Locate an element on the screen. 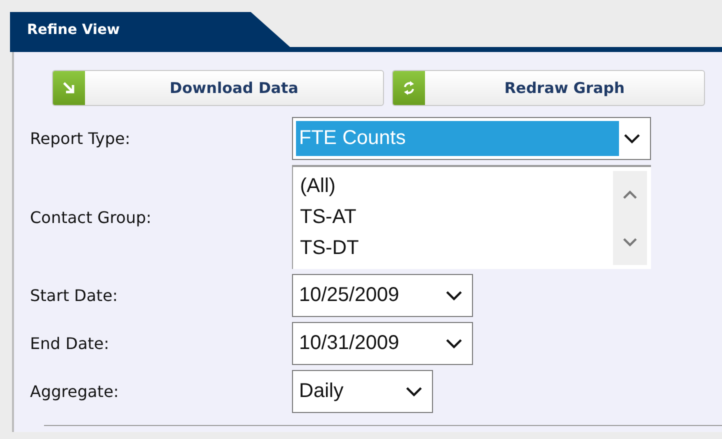 The width and height of the screenshot is (722, 439). field-label: End Date: is located at coordinates (70, 343).